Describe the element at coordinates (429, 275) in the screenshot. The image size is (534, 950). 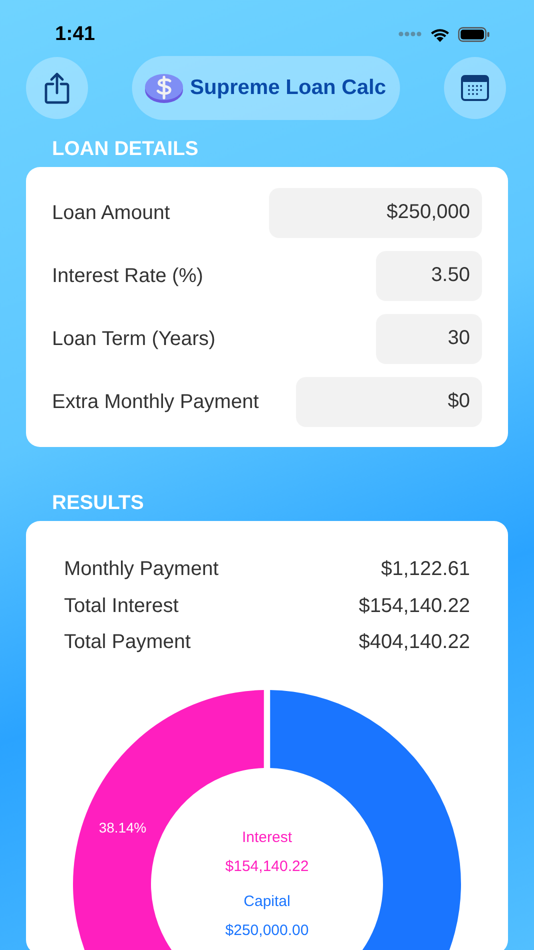
I see `input-field: 3.50` at that location.